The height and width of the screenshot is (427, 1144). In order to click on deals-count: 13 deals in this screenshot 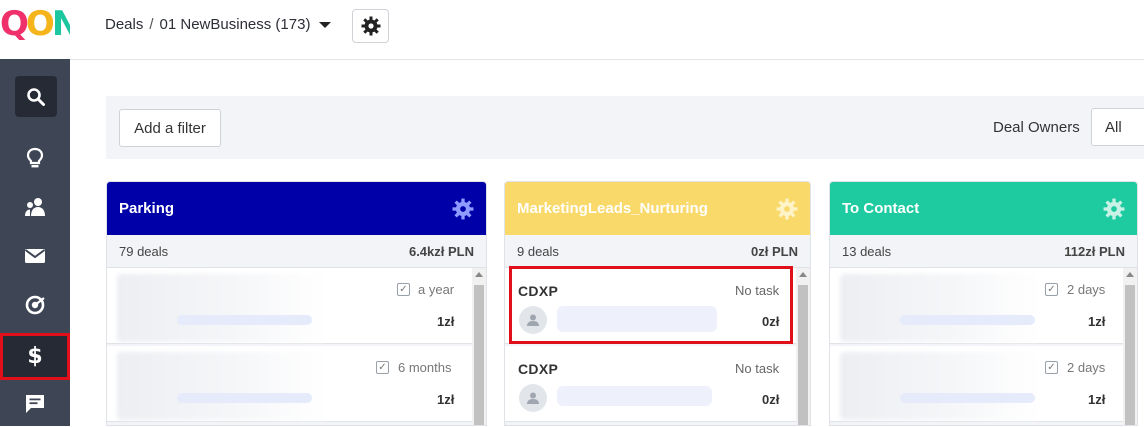, I will do `click(867, 251)`.